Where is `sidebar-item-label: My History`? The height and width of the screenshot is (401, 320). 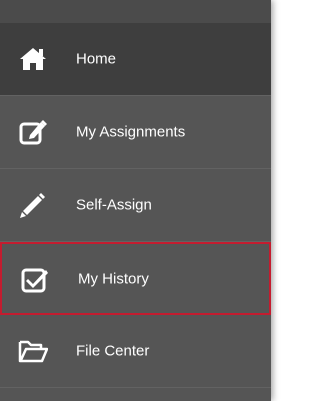
sidebar-item-label: My History is located at coordinates (113, 278).